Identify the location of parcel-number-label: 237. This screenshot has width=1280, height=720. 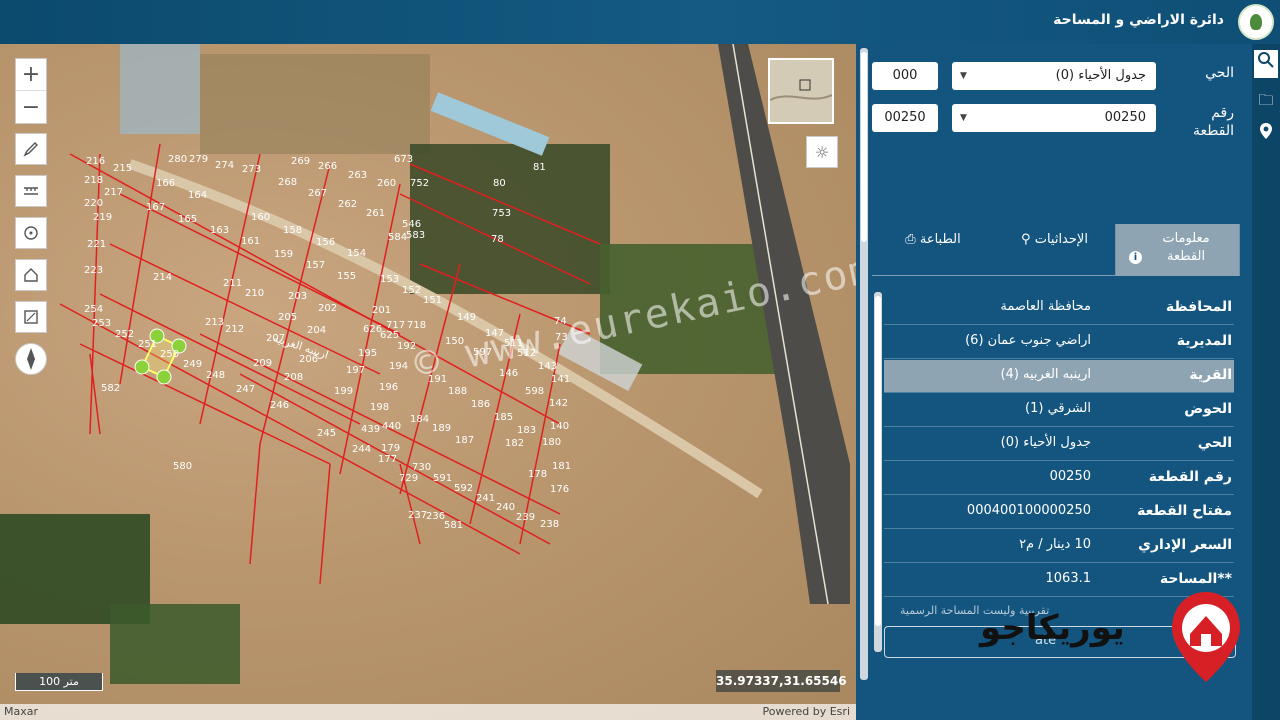
(417, 515).